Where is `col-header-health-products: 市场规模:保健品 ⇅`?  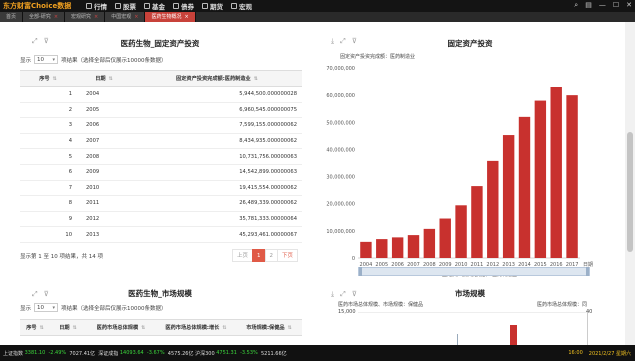 col-header-health-products: 市场规模:保健品 ⇅ is located at coordinates (269, 327).